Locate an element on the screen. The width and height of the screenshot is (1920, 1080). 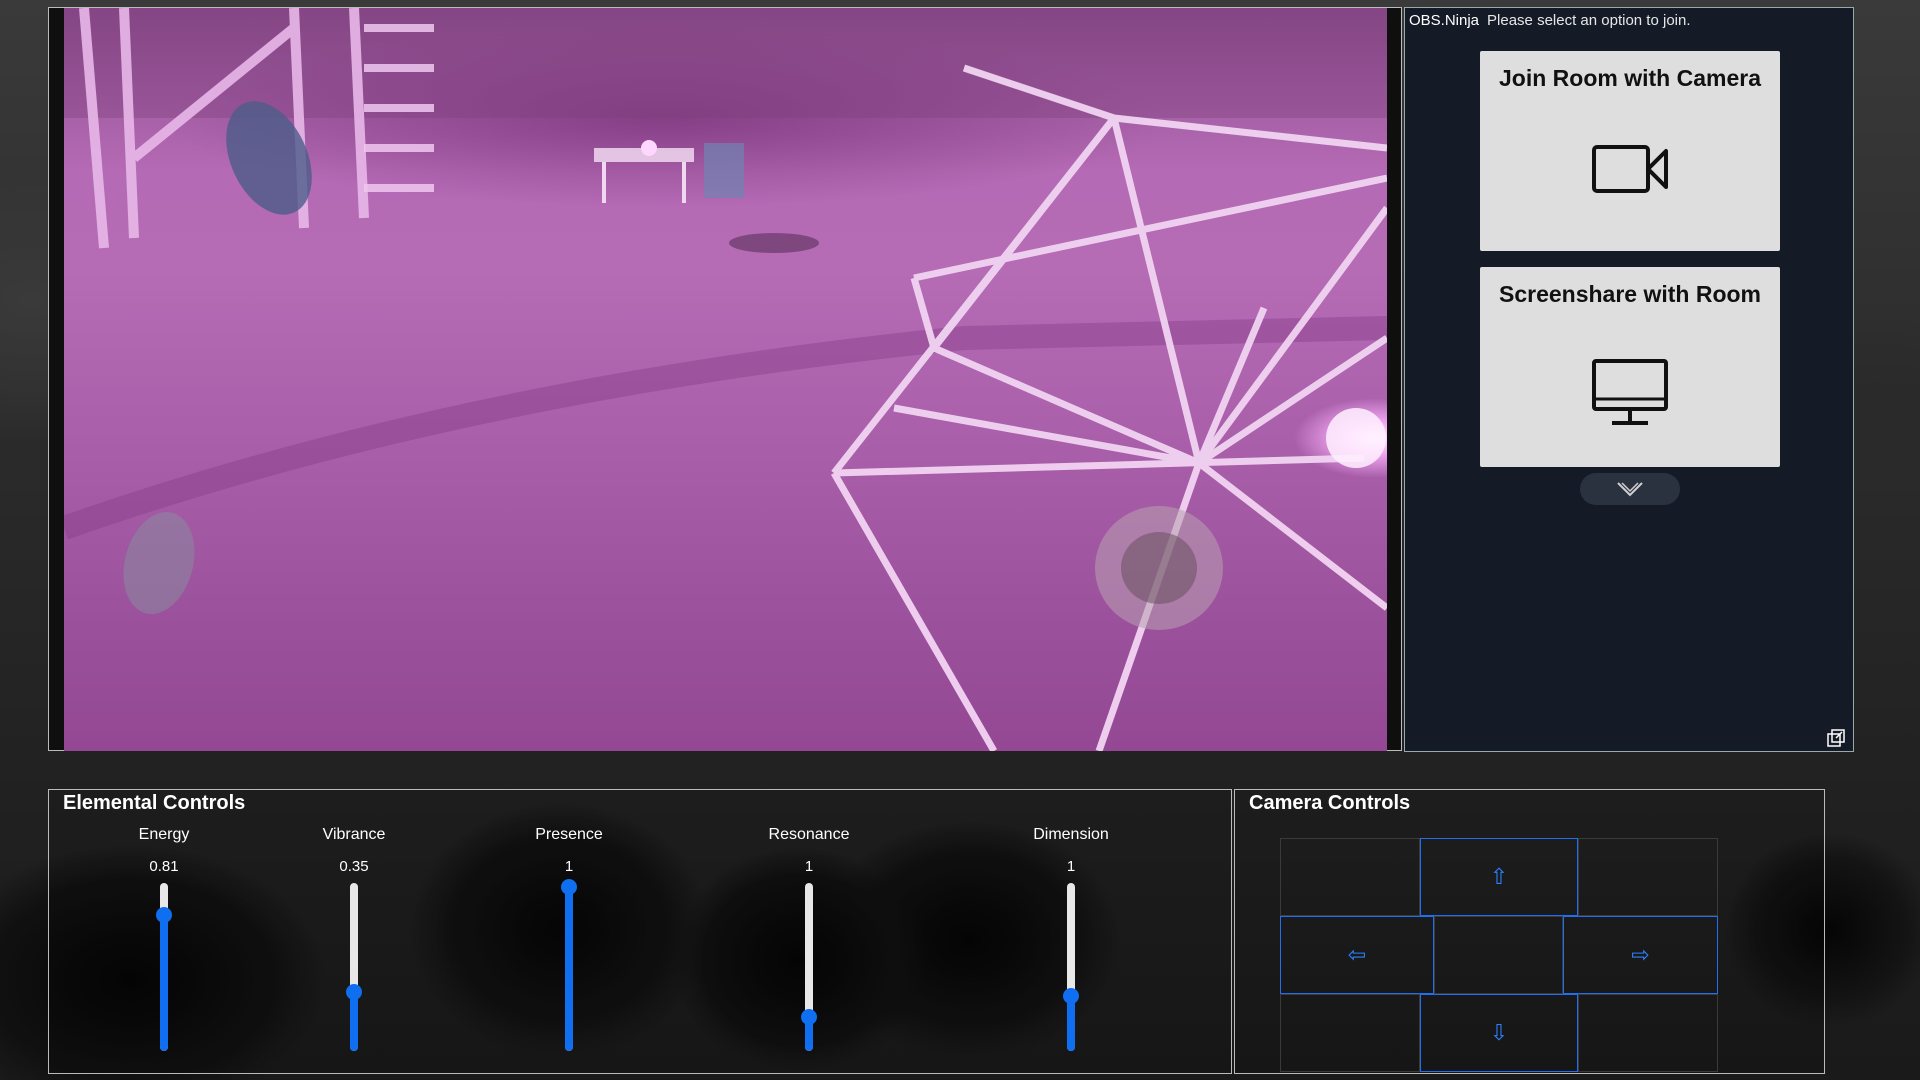
slider-energy: Energy 0.81 is located at coordinates (164, 938).